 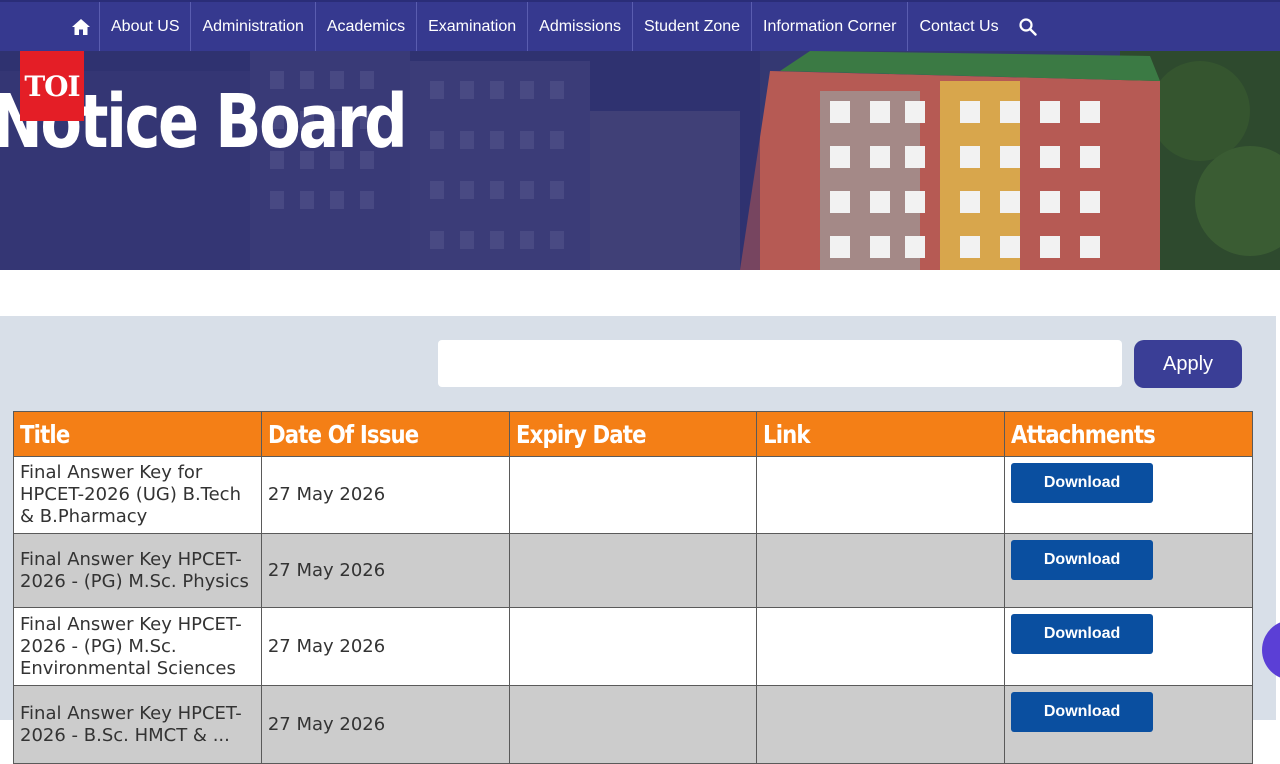 What do you see at coordinates (780, 363) in the screenshot?
I see `search-input` at bounding box center [780, 363].